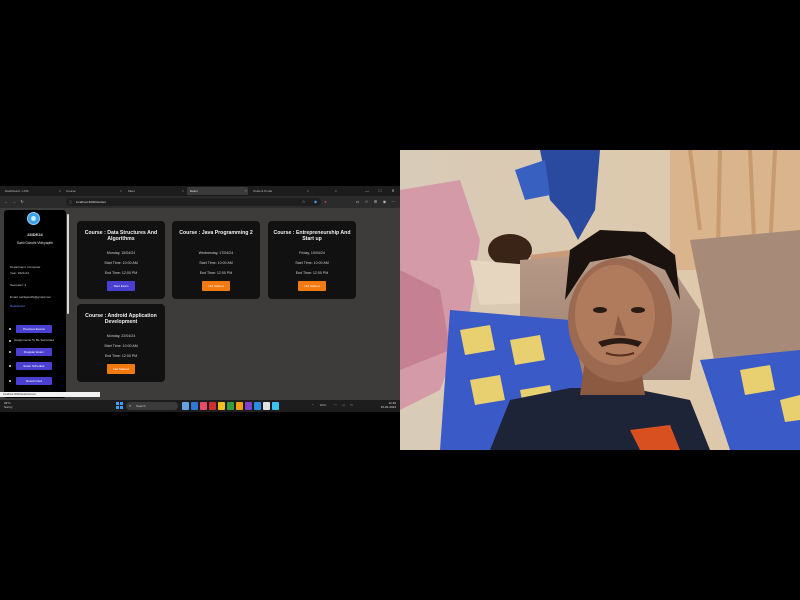 This screenshot has height=600, width=800. Describe the element at coordinates (155, 191) in the screenshot. I see `browser-tab: Meet ✕` at that location.